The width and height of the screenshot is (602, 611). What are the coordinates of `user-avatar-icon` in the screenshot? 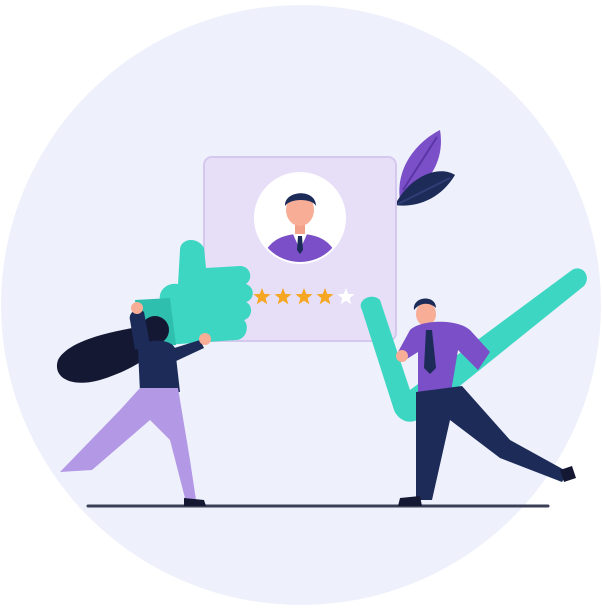 It's located at (300, 218).